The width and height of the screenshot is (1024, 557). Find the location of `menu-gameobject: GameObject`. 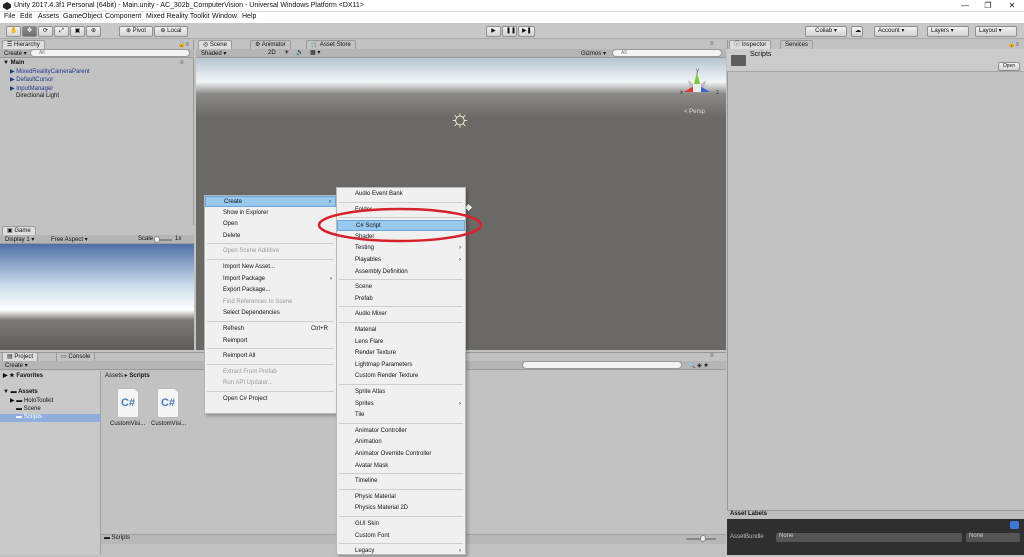

menu-gameobject: GameObject is located at coordinates (82, 16).